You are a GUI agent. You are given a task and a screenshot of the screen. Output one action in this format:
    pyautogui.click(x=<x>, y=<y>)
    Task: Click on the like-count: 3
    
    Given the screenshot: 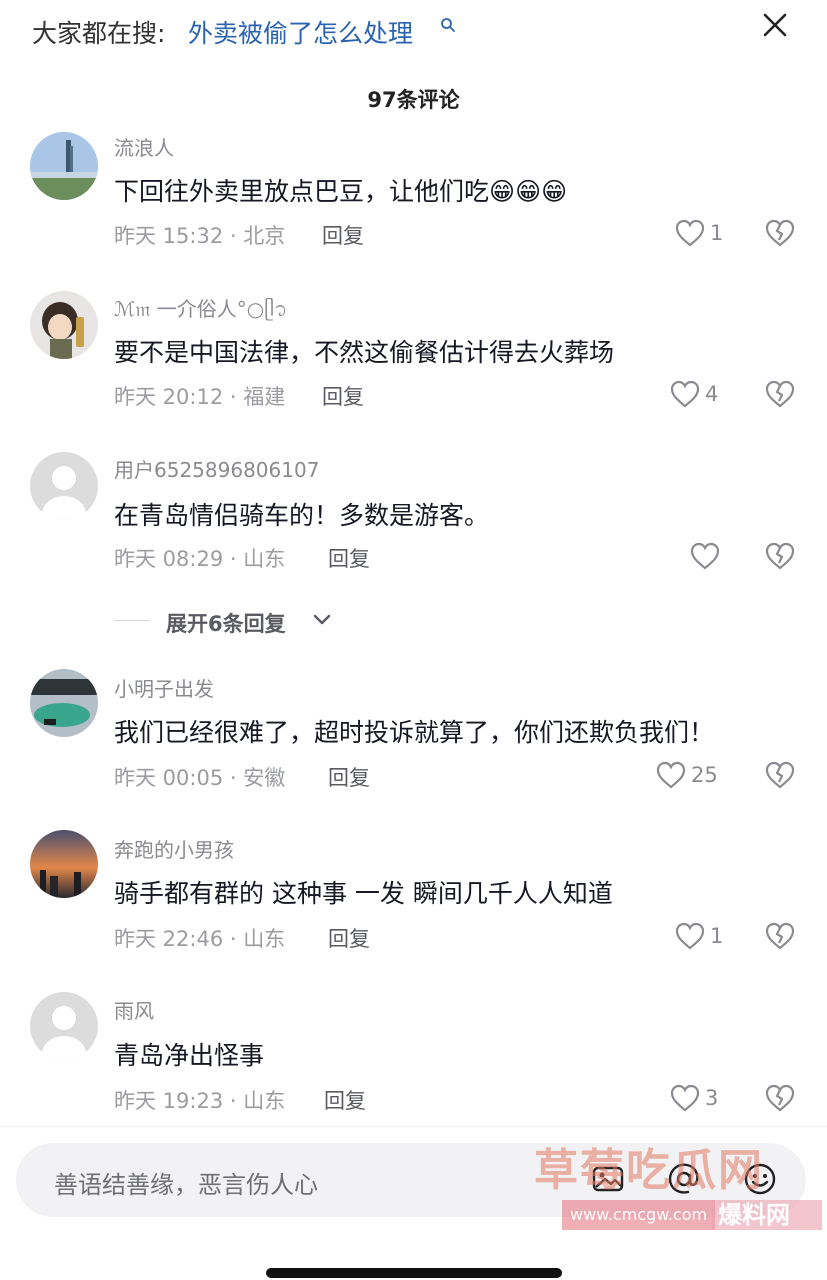 What is the action you would take?
    pyautogui.click(x=712, y=1098)
    